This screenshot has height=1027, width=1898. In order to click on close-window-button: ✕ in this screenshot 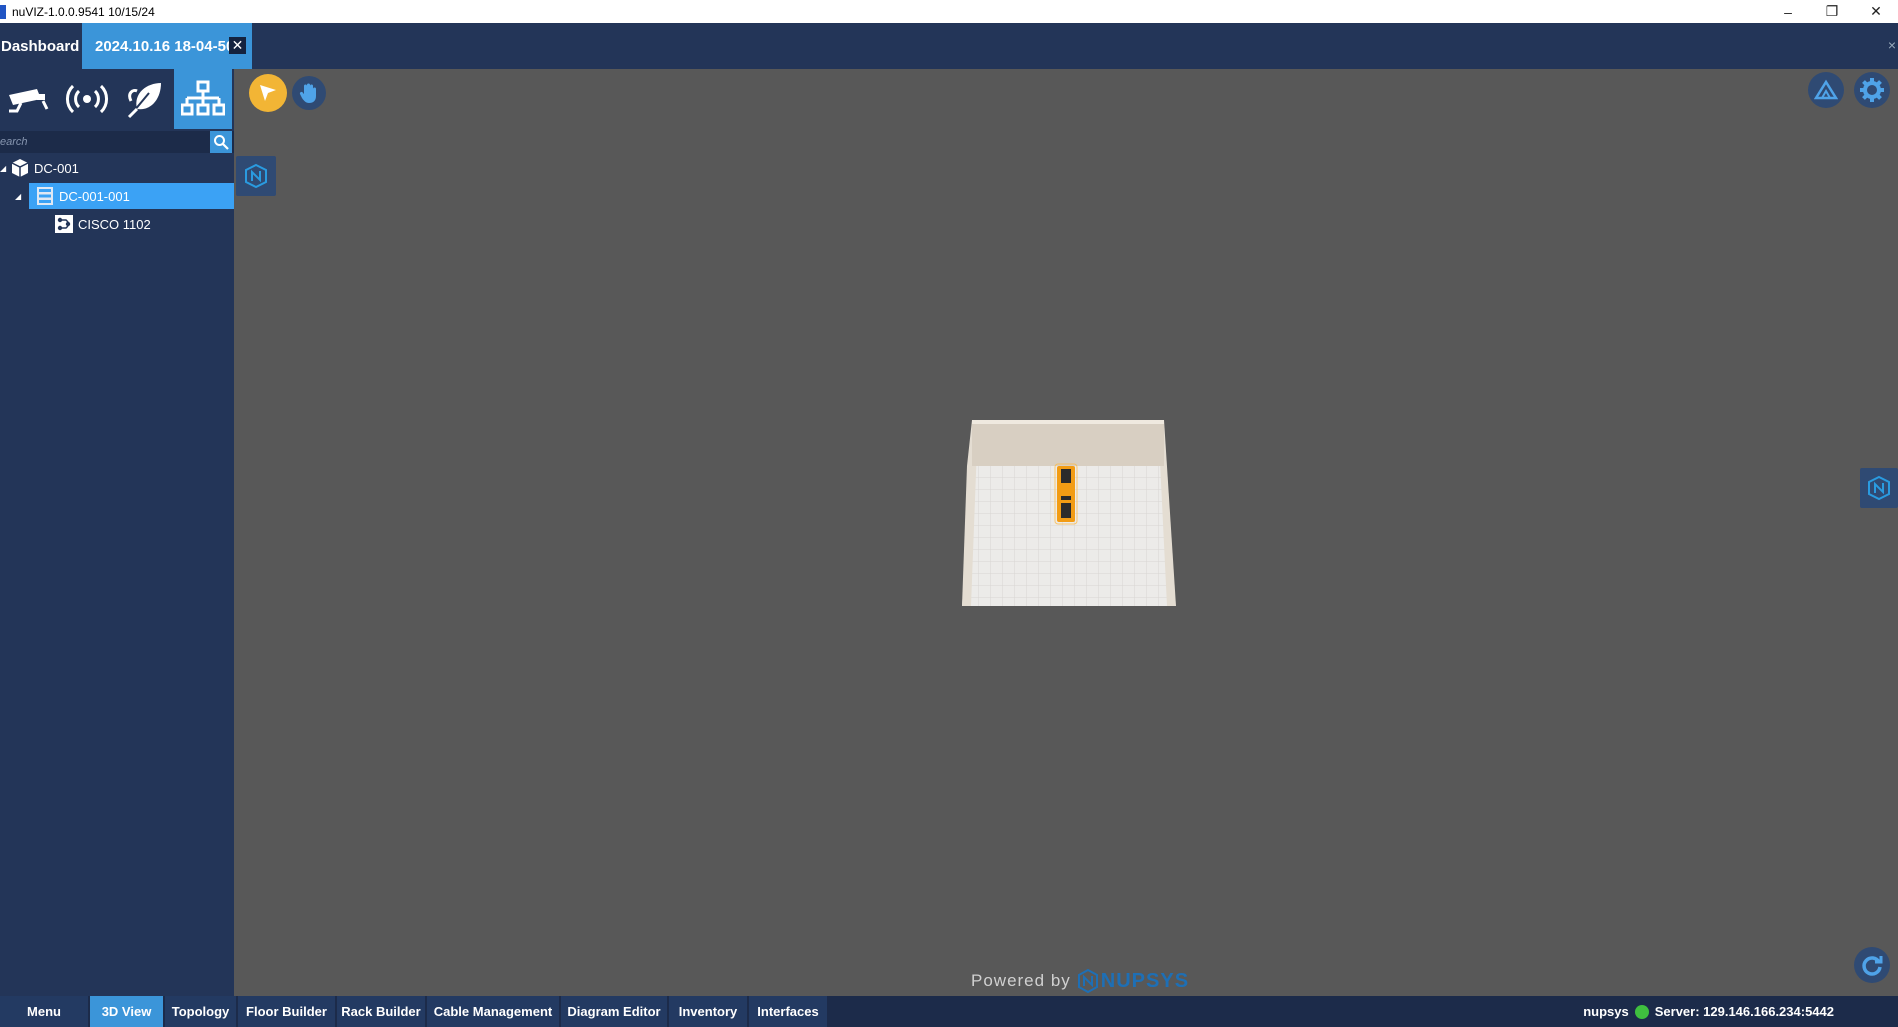, I will do `click(1876, 11)`.